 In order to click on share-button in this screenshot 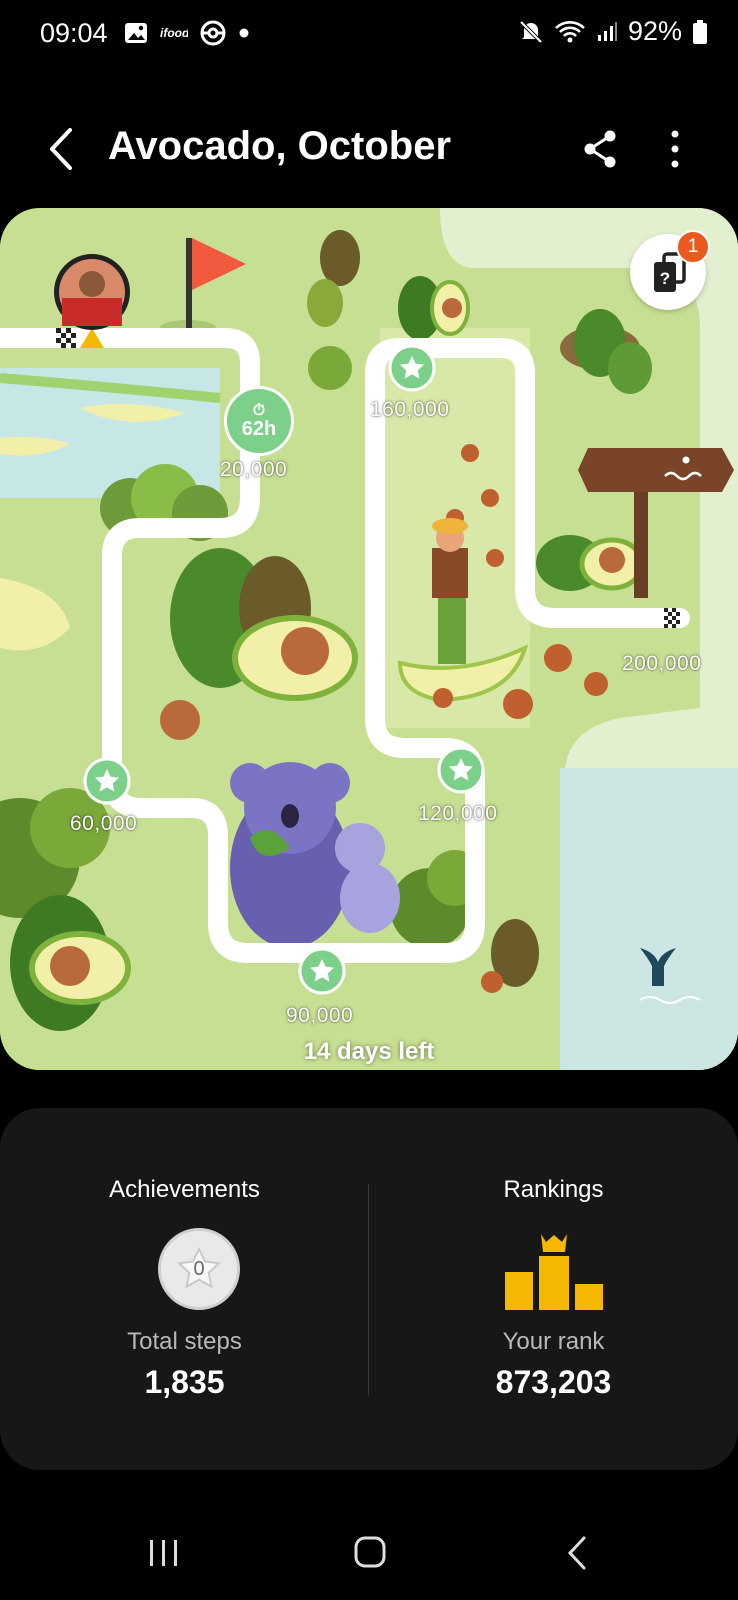, I will do `click(600, 149)`.